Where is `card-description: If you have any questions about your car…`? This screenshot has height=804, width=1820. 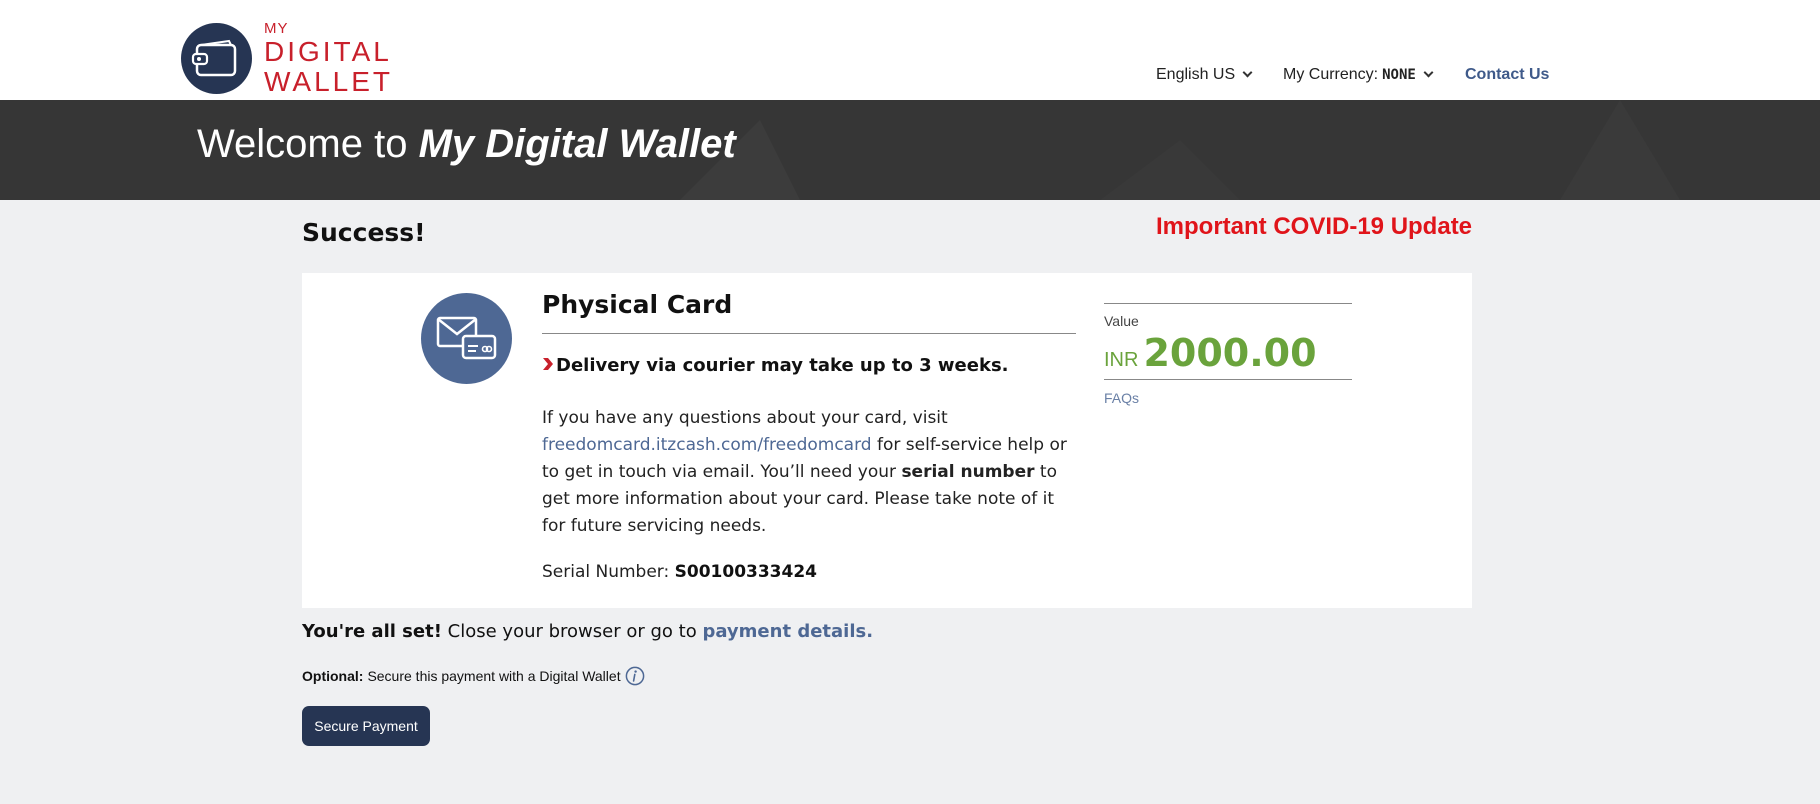 card-description: If you have any questions about your car… is located at coordinates (807, 472).